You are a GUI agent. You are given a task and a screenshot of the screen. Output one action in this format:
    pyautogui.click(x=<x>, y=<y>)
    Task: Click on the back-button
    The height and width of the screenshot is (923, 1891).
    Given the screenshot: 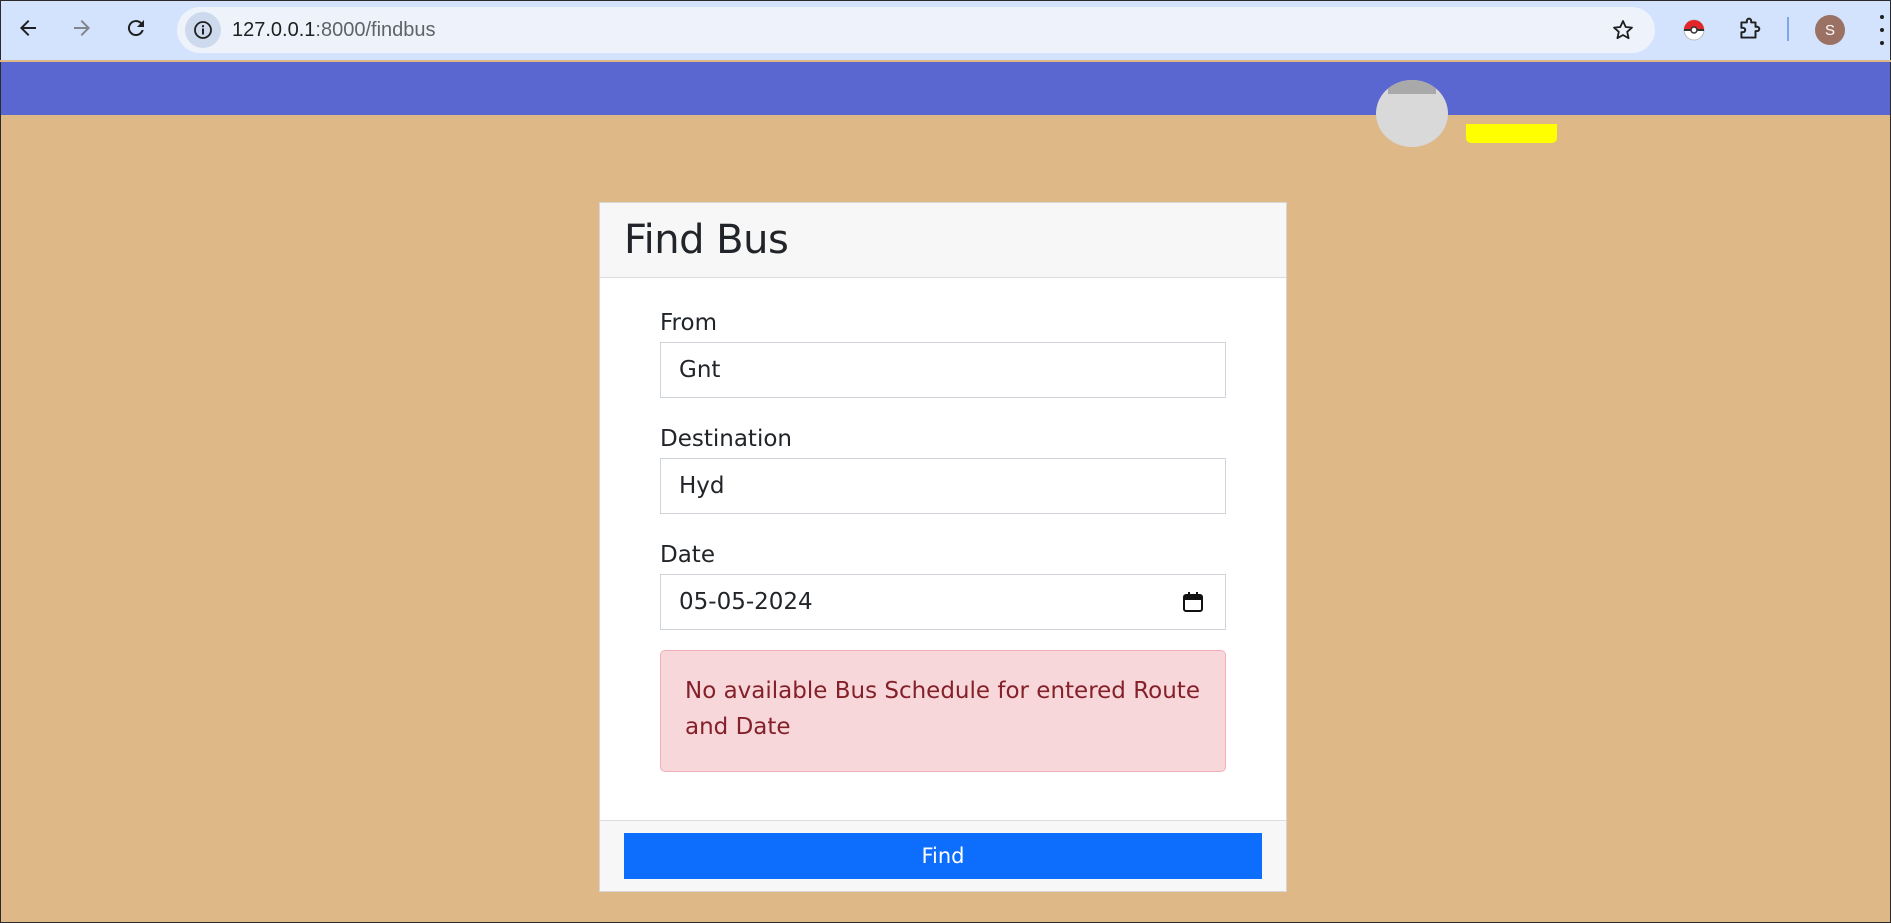 What is the action you would take?
    pyautogui.click(x=28, y=28)
    